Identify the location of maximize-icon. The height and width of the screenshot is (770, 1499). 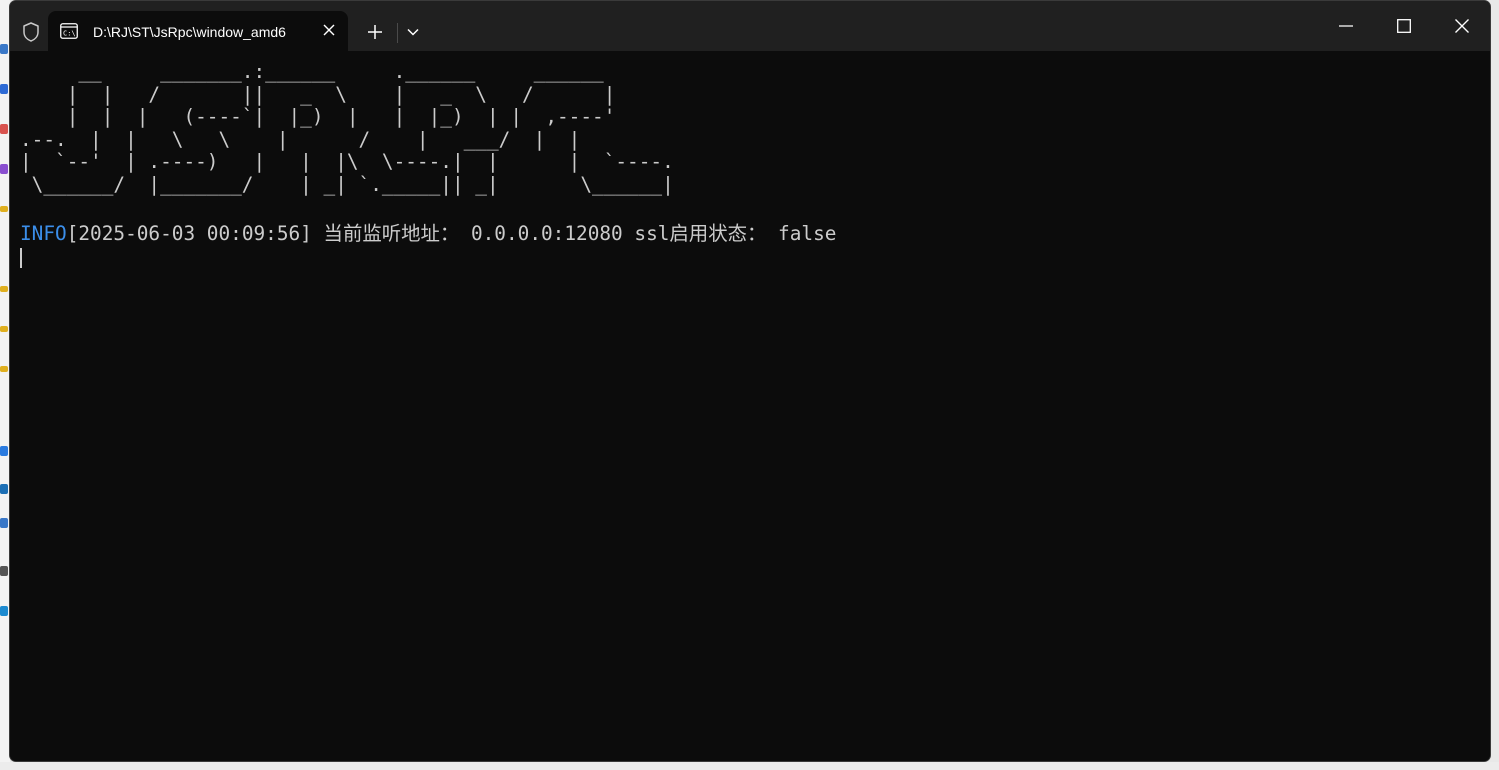
(1404, 26).